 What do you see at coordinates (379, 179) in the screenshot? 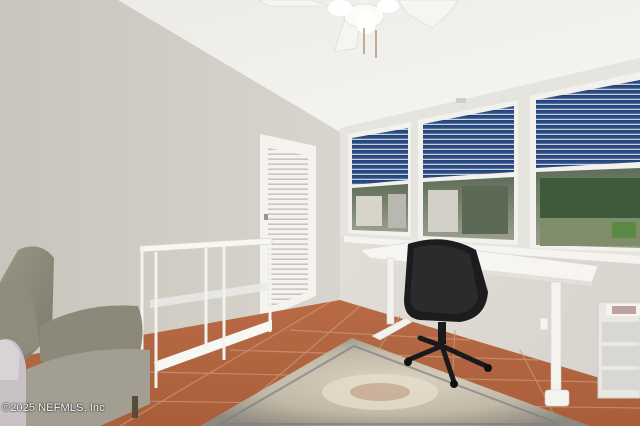
I see `window-left` at bounding box center [379, 179].